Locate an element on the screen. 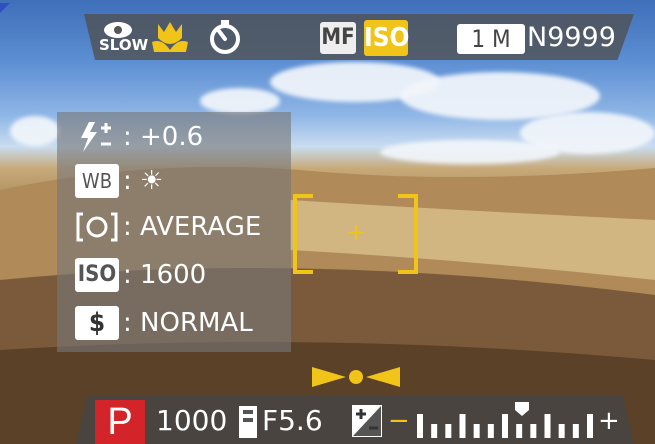  metering-value: : AVERAGE is located at coordinates (192, 227).